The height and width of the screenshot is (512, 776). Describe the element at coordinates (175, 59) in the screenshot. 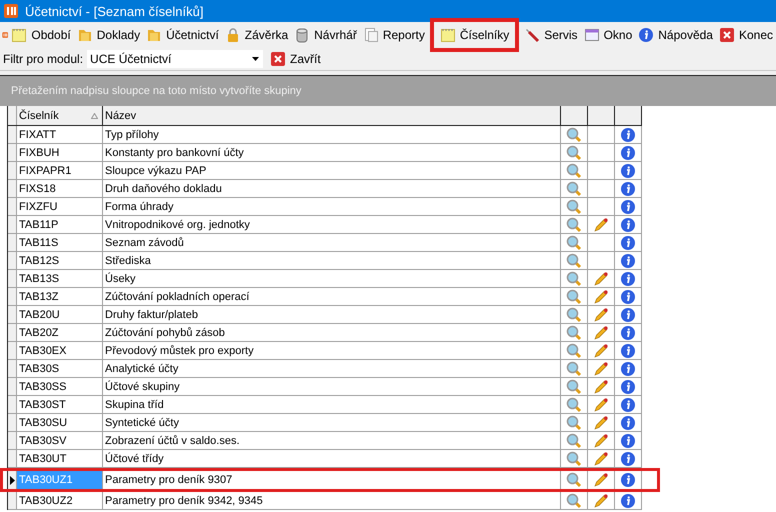

I see `module-dropdown: UCE Účetnictví` at that location.